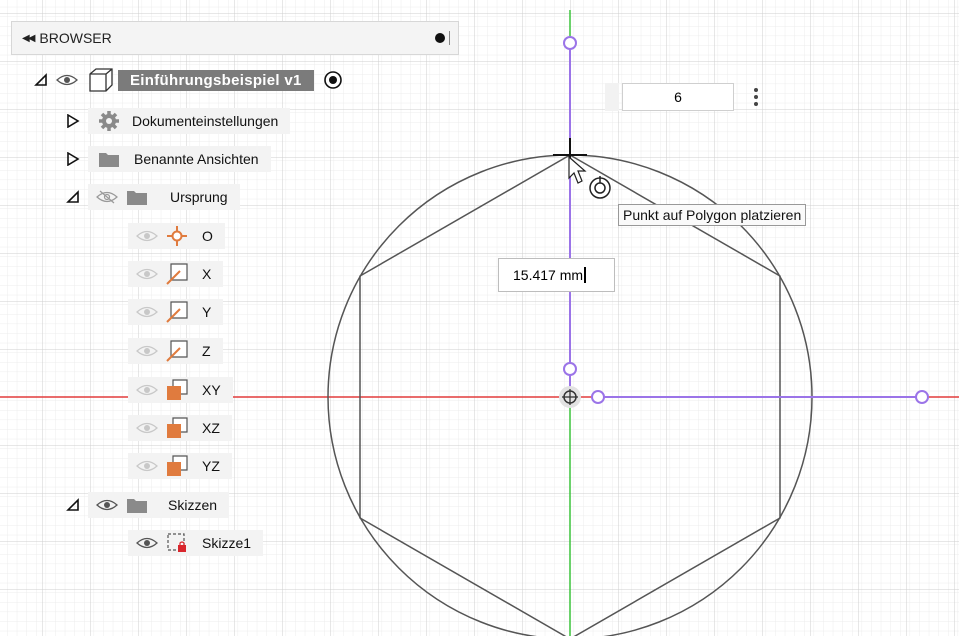  What do you see at coordinates (235, 38) in the screenshot?
I see `browser-panel-header: ◀◀ BROWSER` at bounding box center [235, 38].